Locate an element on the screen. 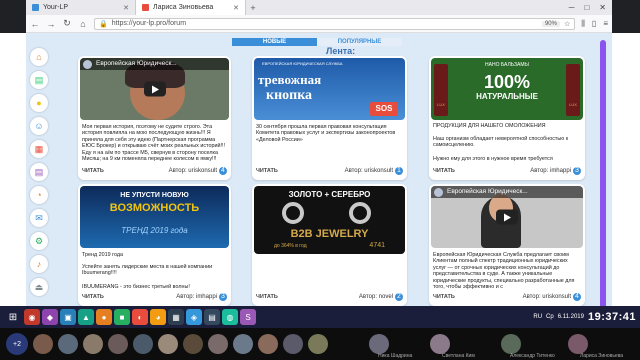 The width and height of the screenshot is (640, 360). browser-tab: Your-LP ✕ is located at coordinates (81, 7).